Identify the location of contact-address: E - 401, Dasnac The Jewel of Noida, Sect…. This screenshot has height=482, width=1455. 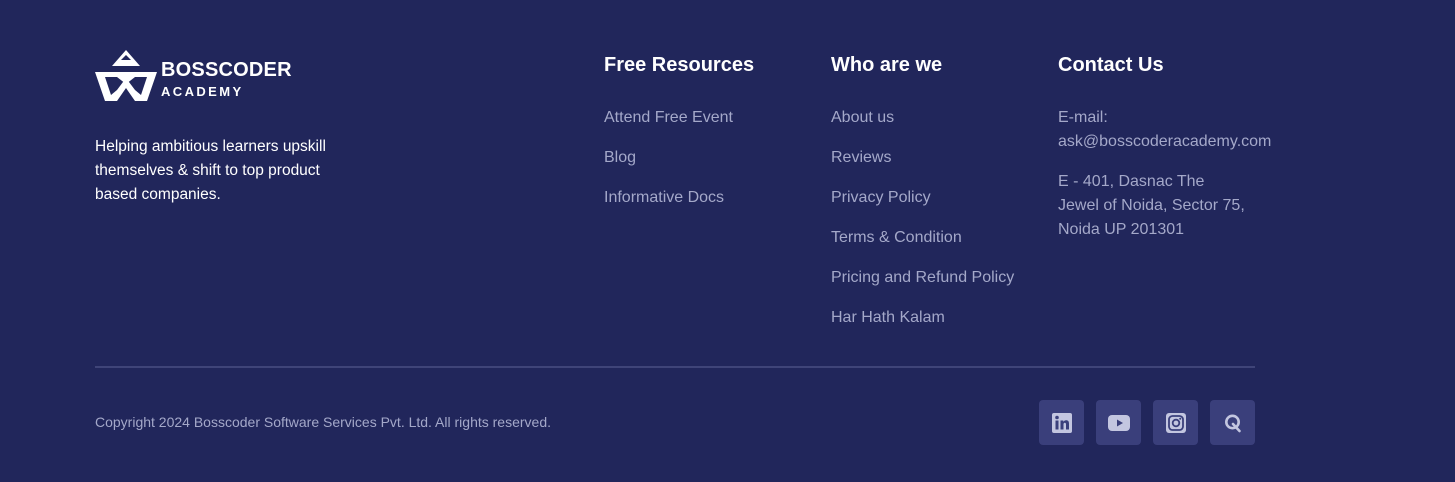
(1151, 205).